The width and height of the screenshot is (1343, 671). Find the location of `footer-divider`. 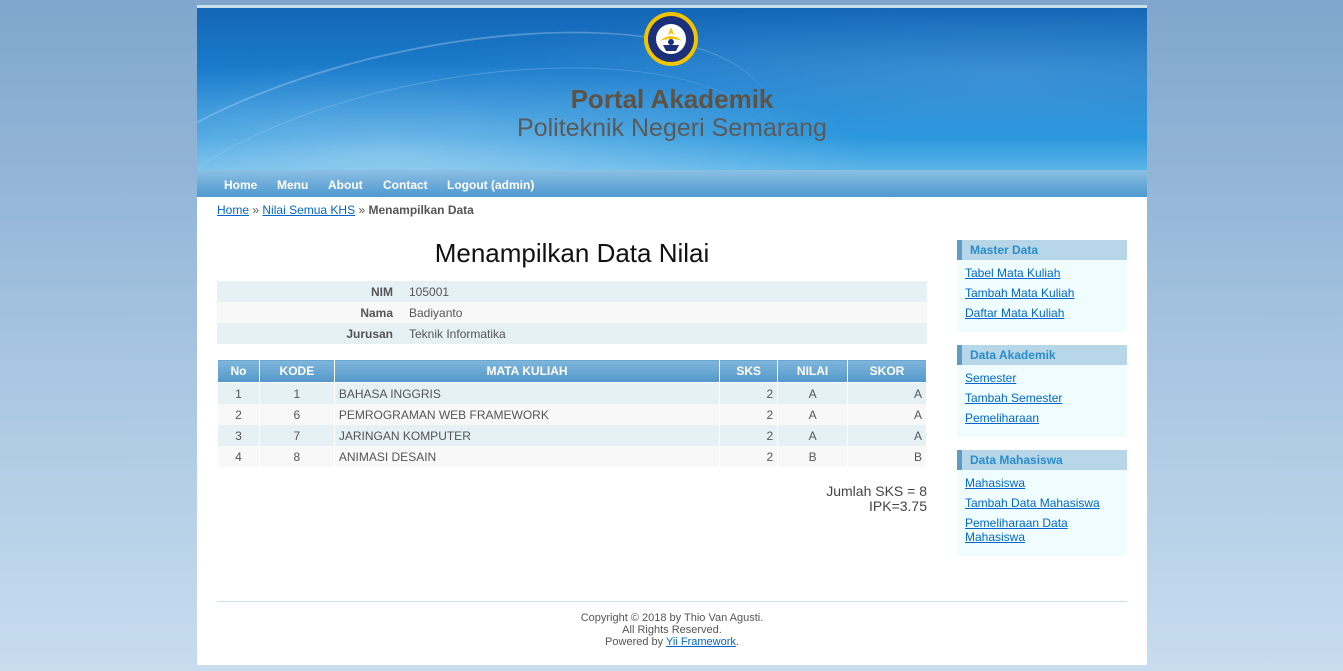

footer-divider is located at coordinates (672, 601).